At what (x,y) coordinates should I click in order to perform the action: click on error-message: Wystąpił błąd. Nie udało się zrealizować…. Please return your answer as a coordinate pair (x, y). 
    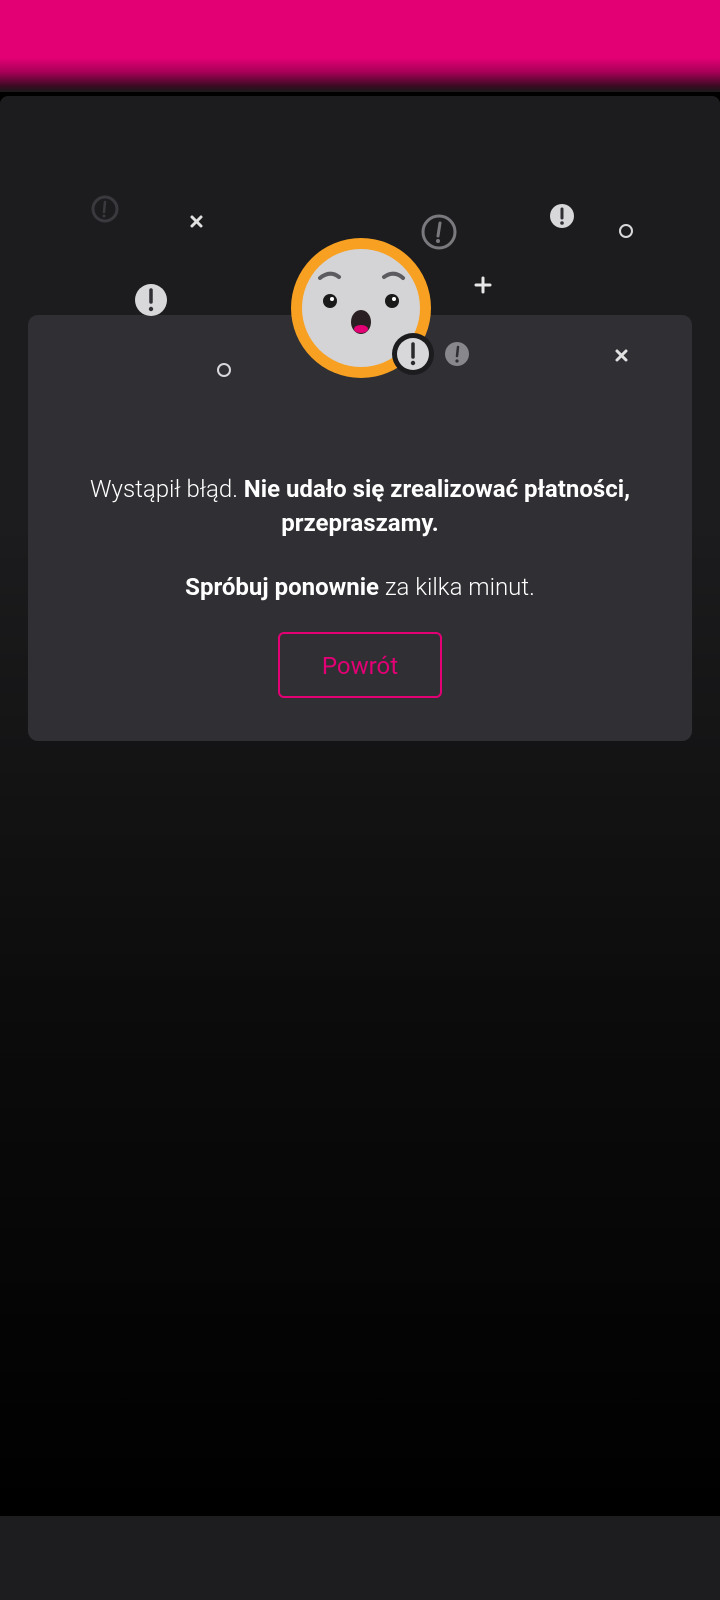
    Looking at the image, I should click on (360, 506).